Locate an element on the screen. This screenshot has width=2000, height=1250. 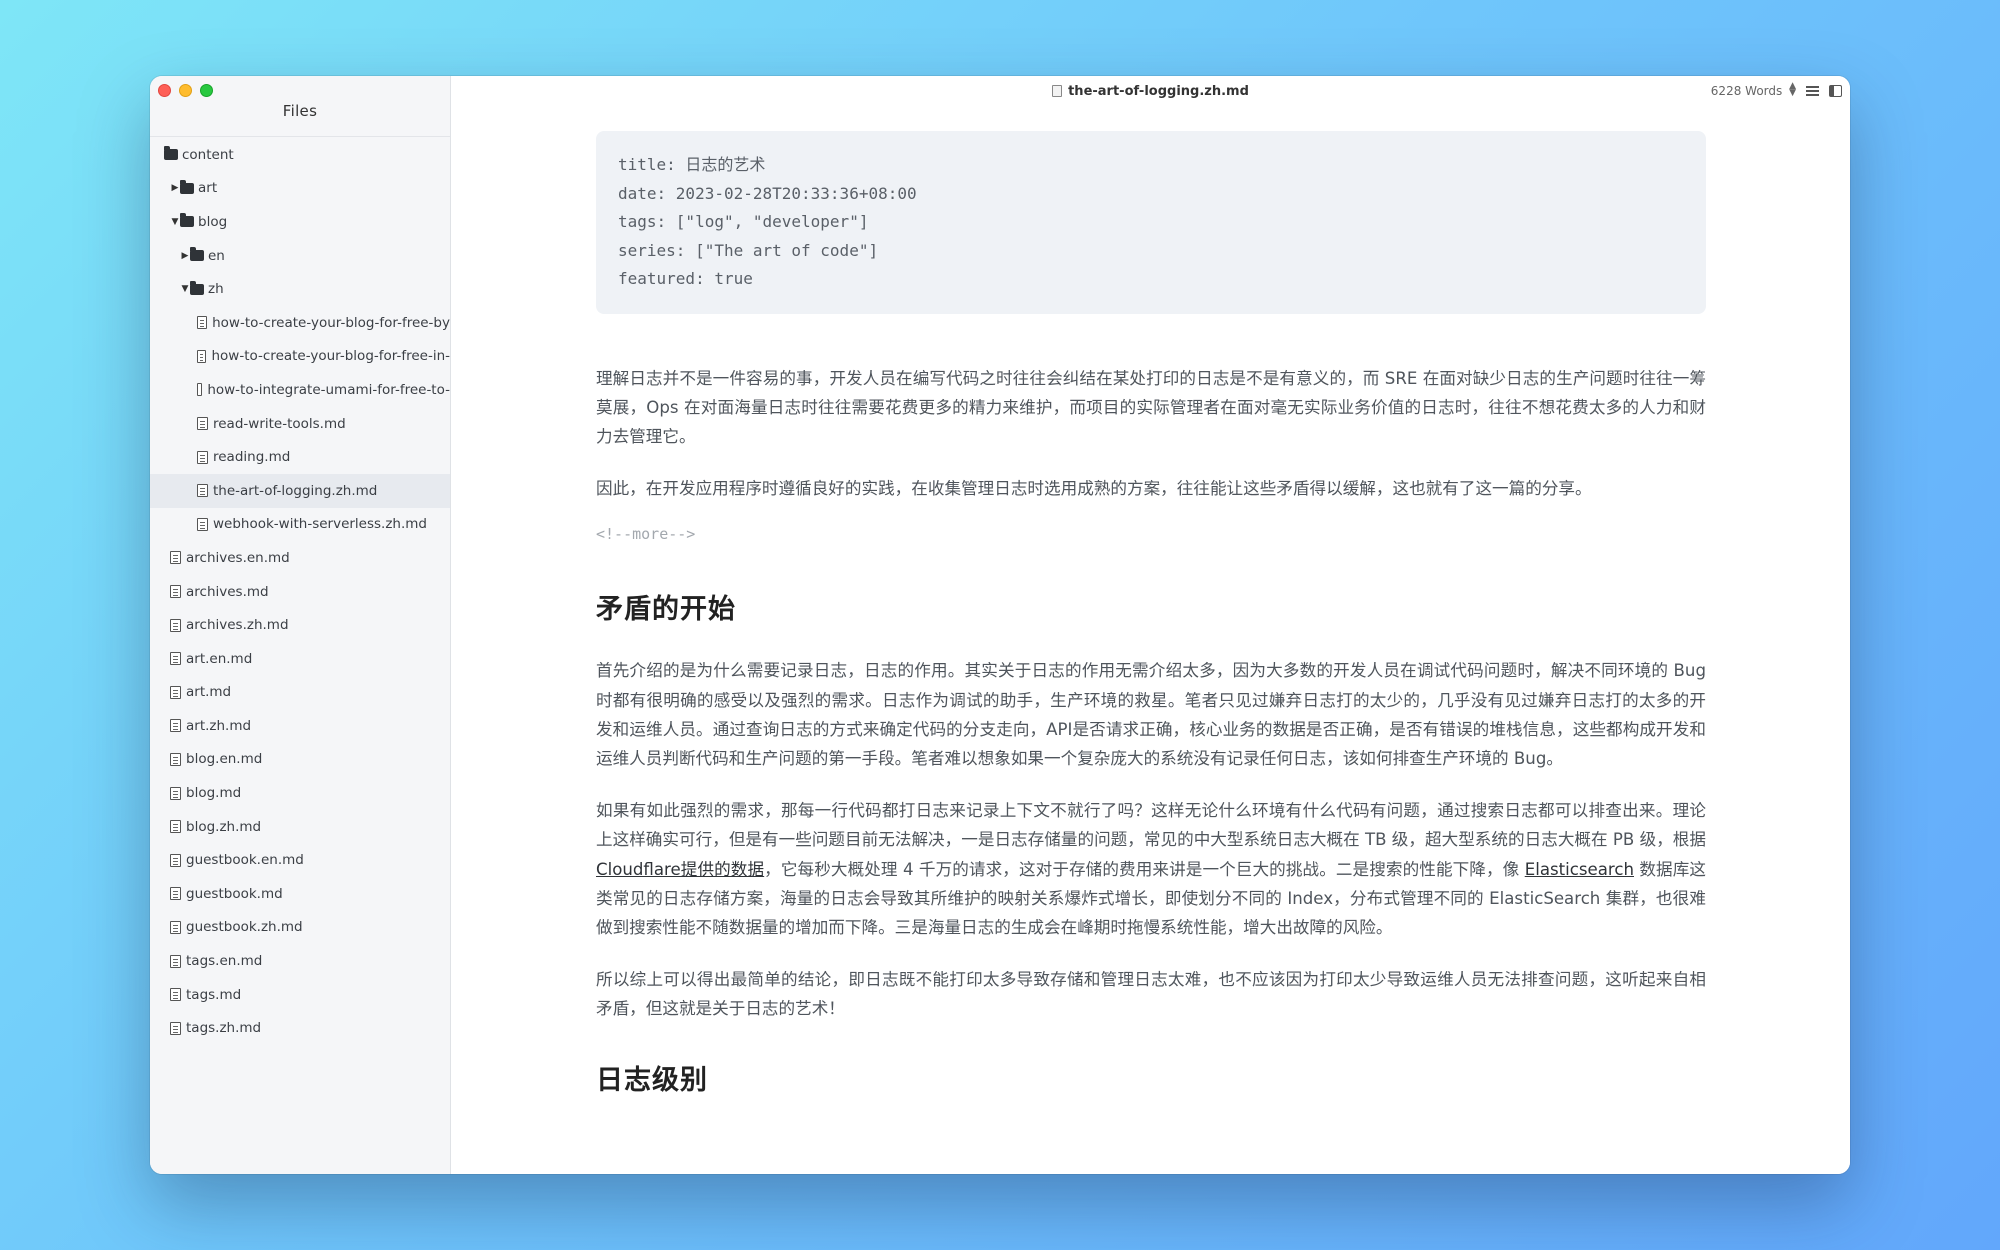
file-item: reading.md is located at coordinates (300, 457).